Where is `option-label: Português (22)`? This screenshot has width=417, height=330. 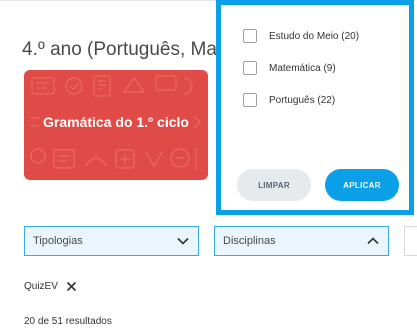
option-label: Português (22) is located at coordinates (302, 100).